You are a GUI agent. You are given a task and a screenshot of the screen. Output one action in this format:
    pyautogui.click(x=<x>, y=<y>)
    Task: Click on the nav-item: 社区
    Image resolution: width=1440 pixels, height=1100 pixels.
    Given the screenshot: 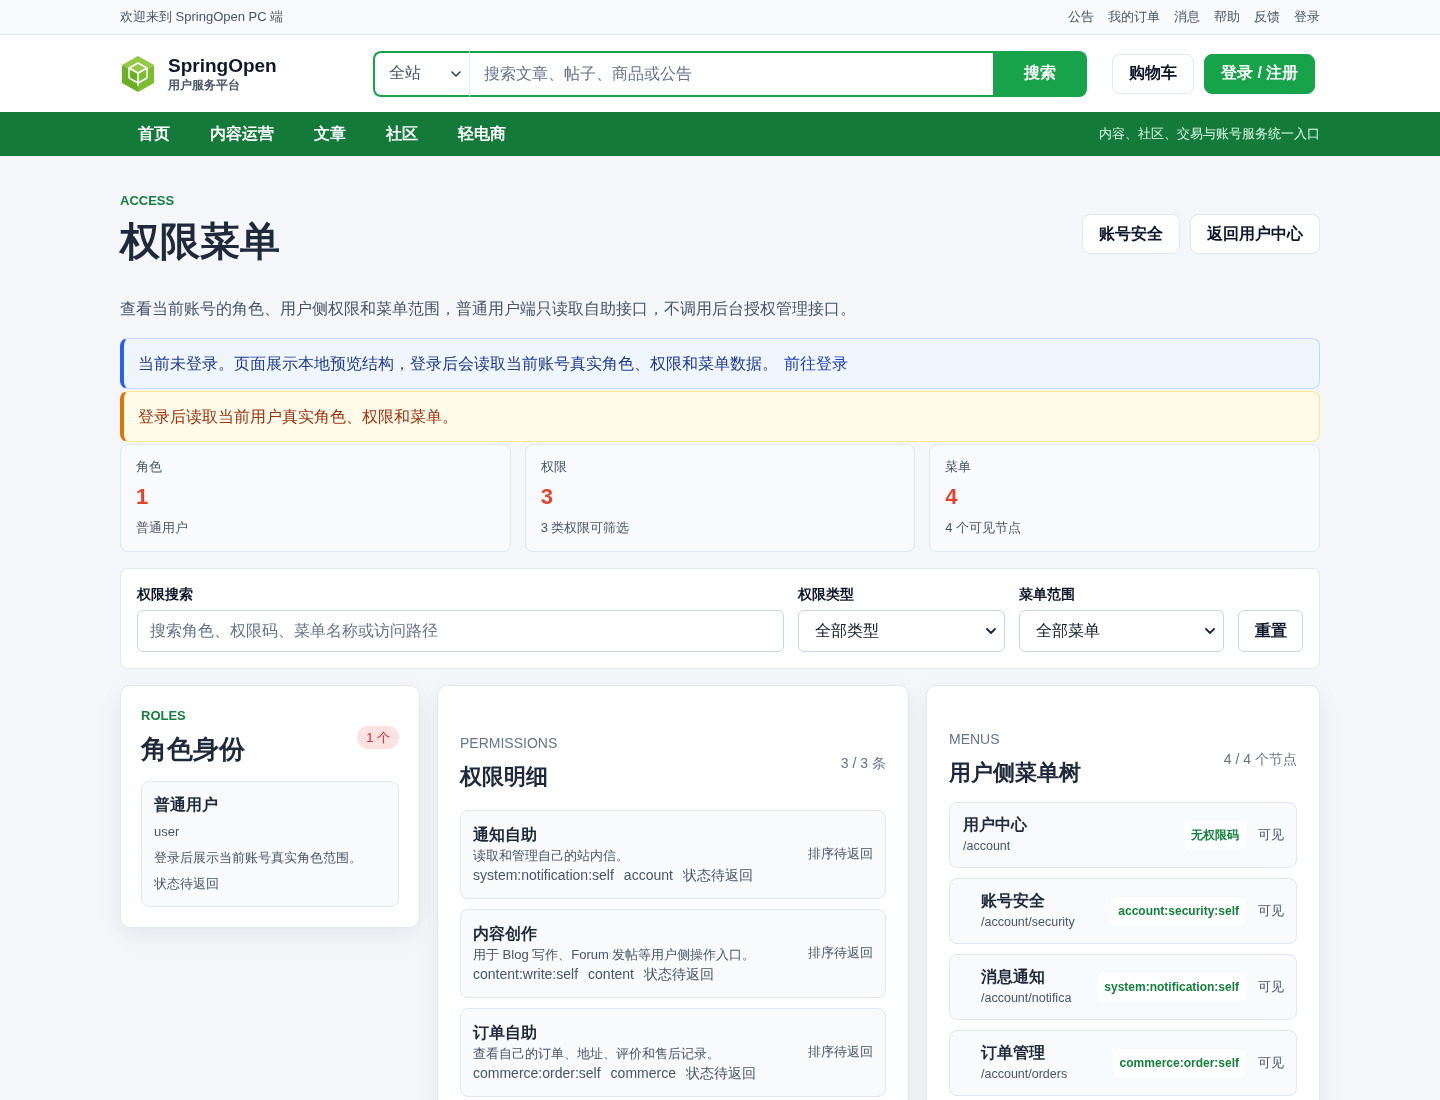 What is the action you would take?
    pyautogui.click(x=402, y=134)
    